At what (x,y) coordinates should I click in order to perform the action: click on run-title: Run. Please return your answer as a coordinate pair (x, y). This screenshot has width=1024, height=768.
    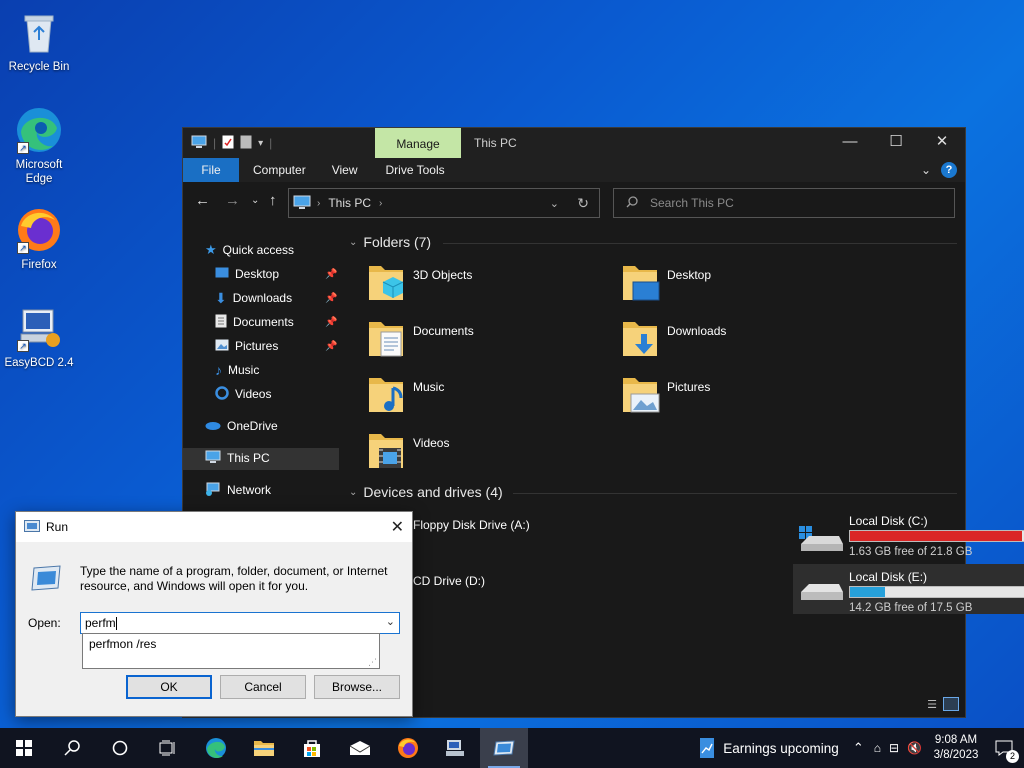
    Looking at the image, I should click on (57, 527).